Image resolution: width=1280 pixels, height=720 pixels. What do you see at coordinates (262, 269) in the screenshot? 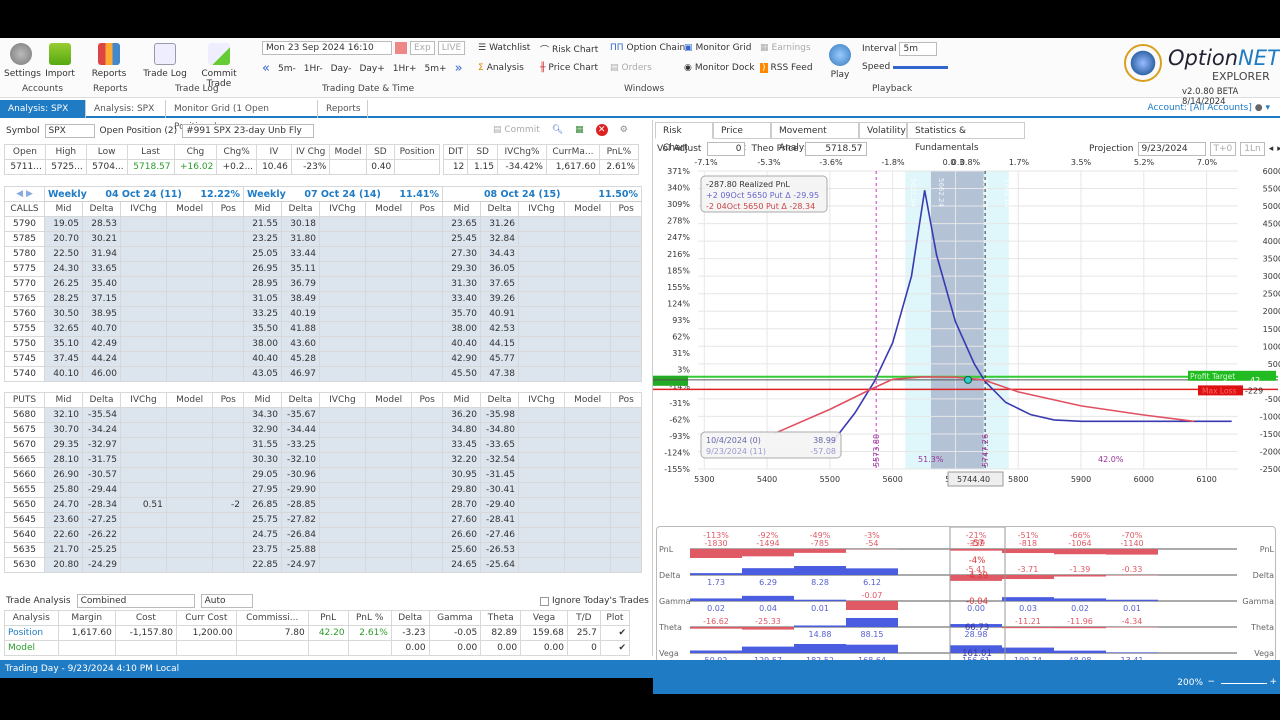
I see `mid-price: 26.95` at bounding box center [262, 269].